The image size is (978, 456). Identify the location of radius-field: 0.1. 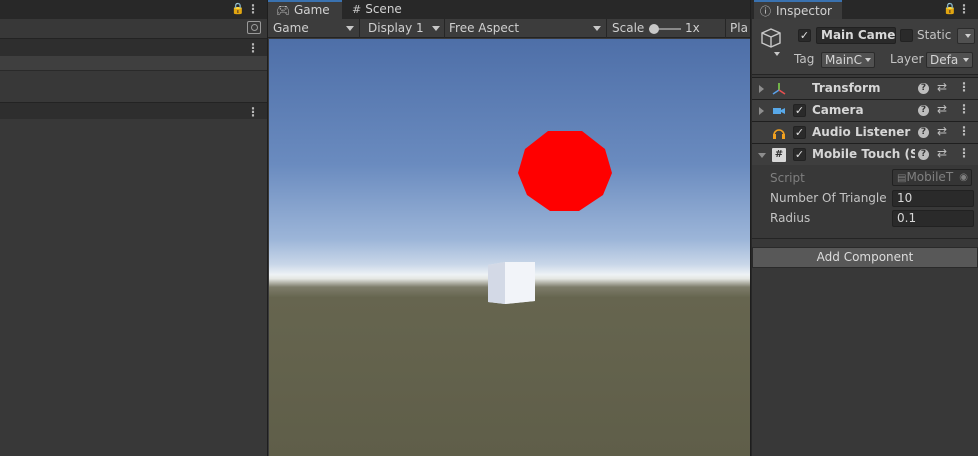
(933, 218).